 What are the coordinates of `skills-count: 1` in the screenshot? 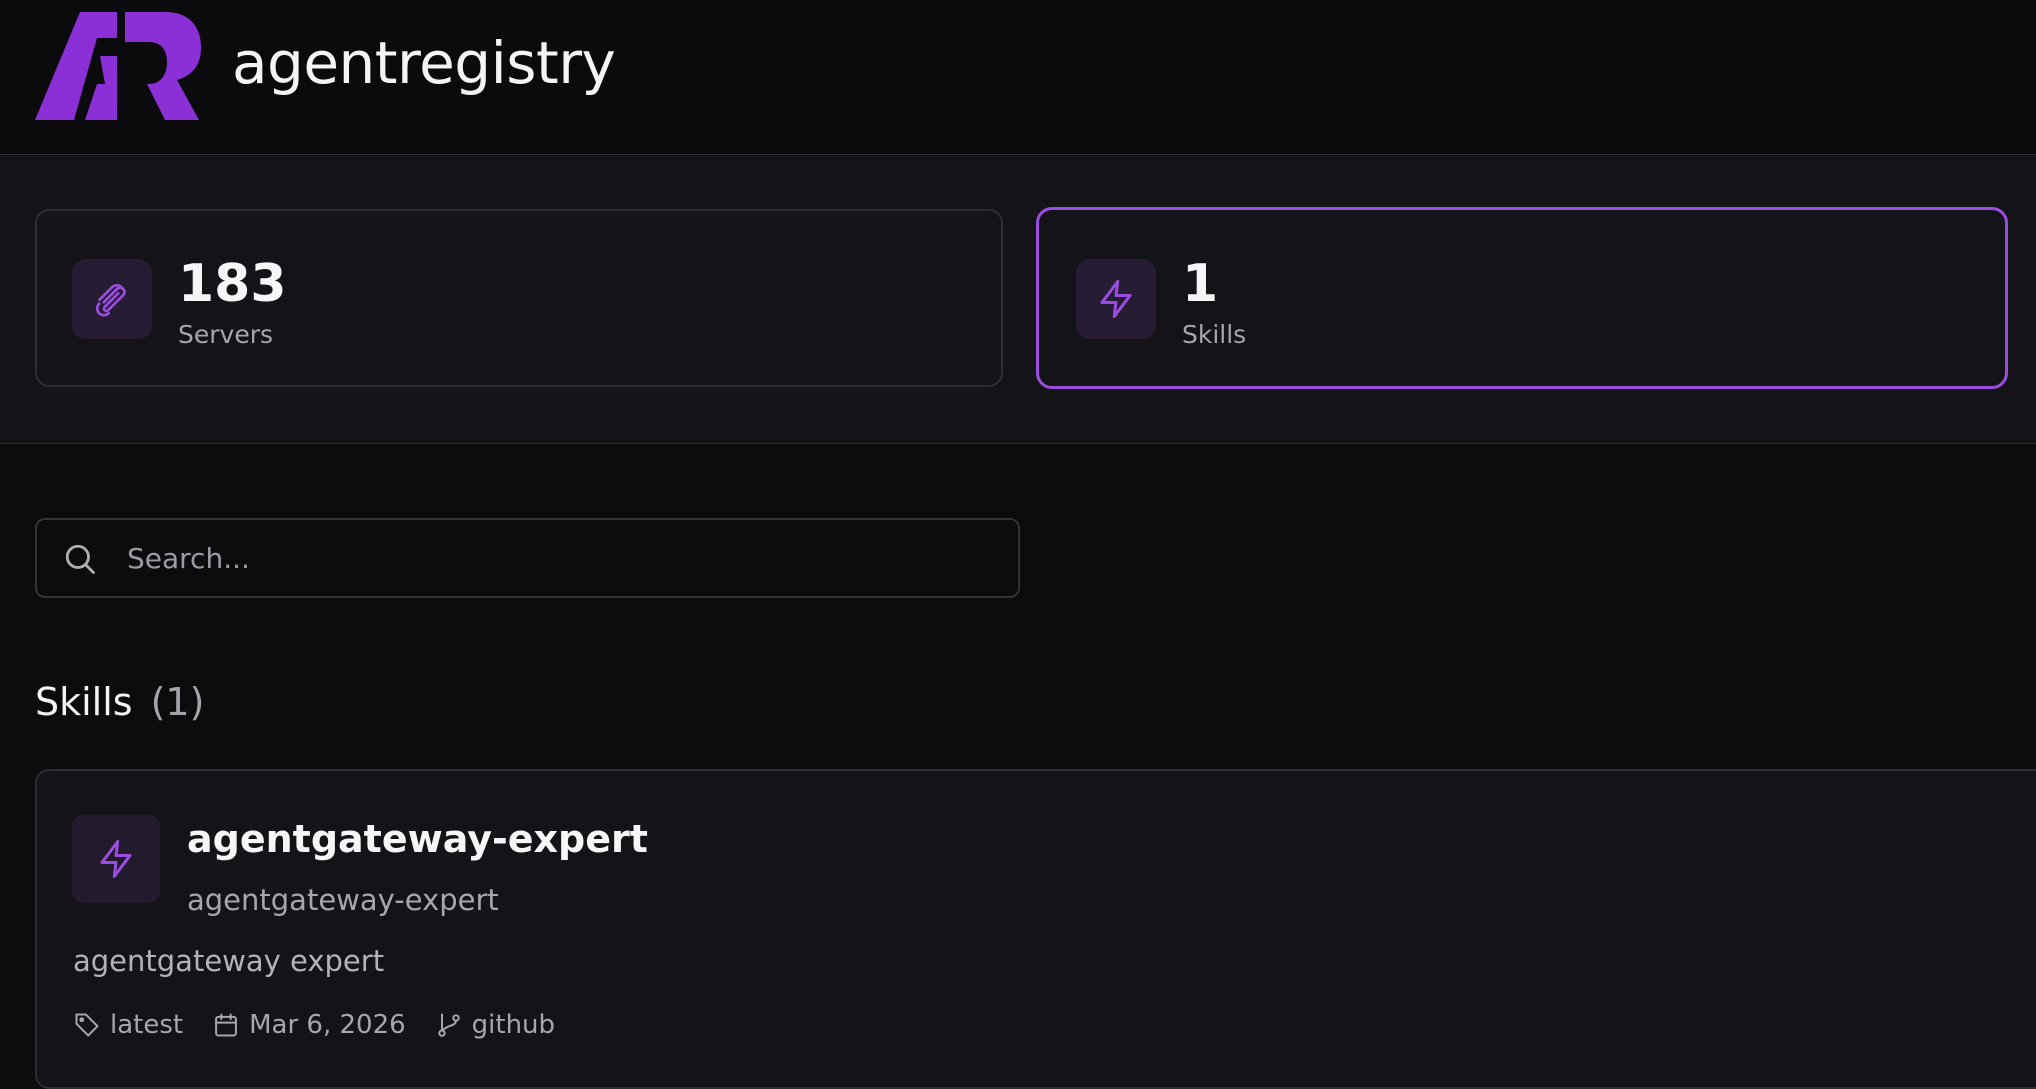 It's located at (1200, 284).